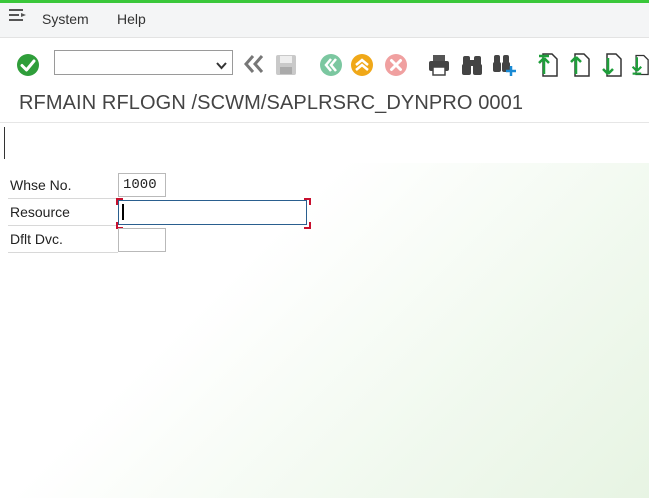  Describe the element at coordinates (579, 65) in the screenshot. I see `previous-page-icon` at that location.